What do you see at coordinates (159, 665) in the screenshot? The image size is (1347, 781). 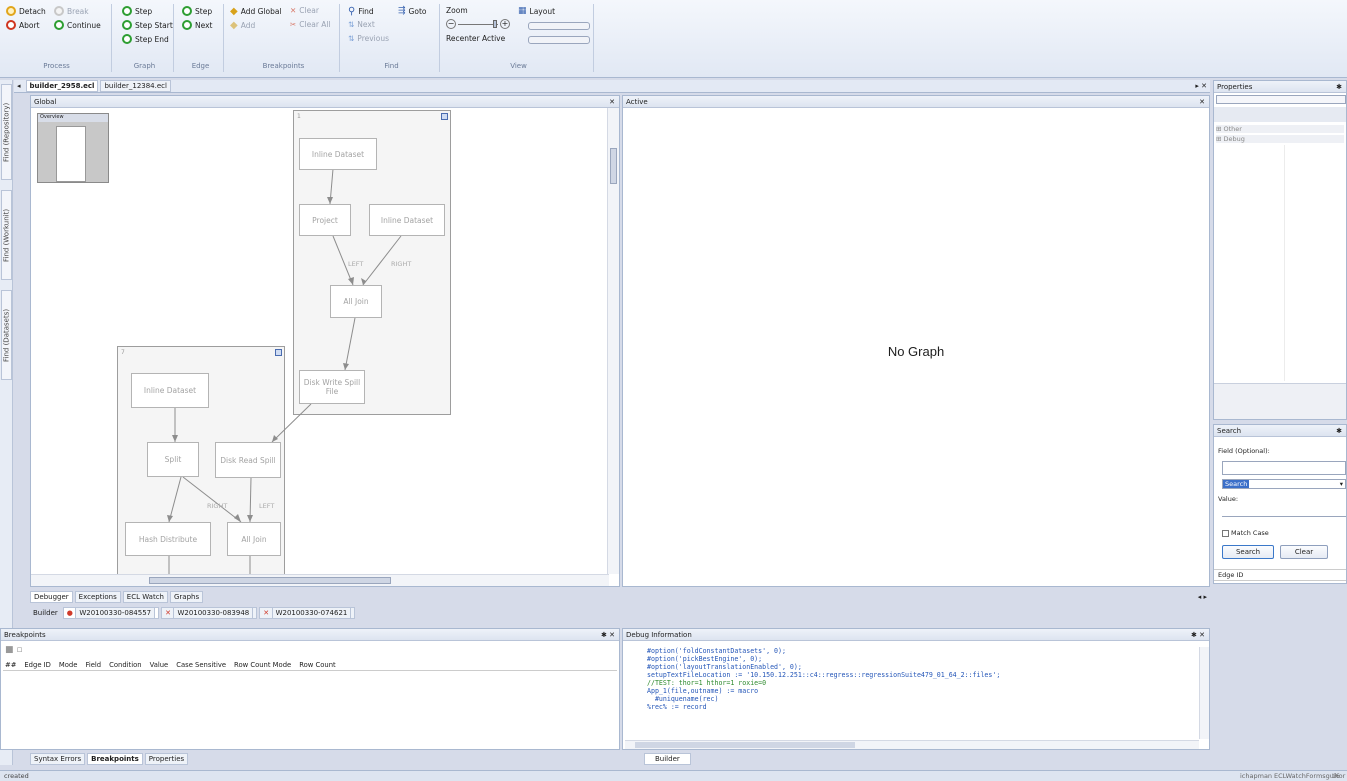 I see `column-header: Value` at bounding box center [159, 665].